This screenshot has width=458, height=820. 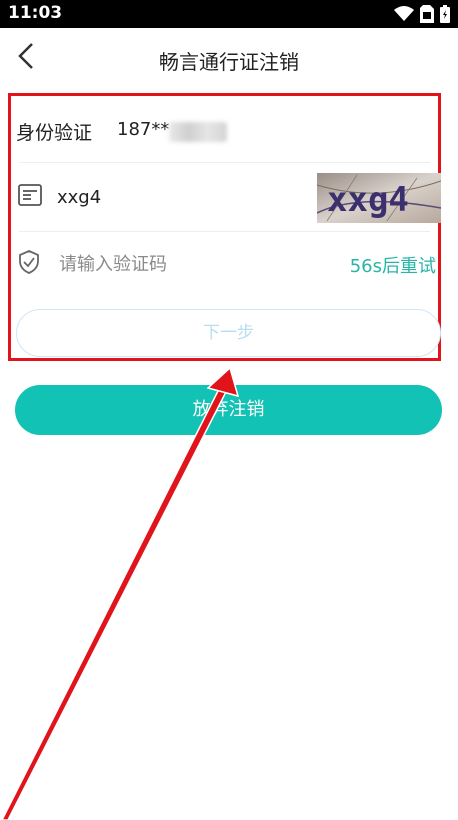 What do you see at coordinates (368, 200) in the screenshot?
I see `captcha-image-text: xxg4` at bounding box center [368, 200].